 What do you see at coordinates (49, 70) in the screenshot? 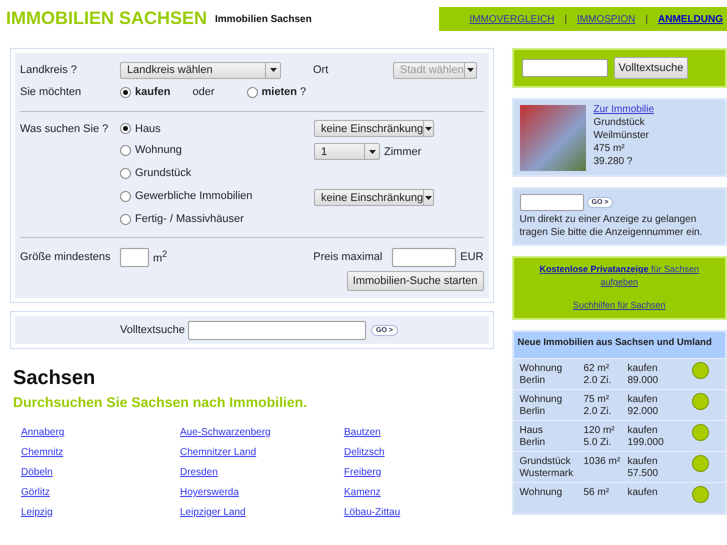
I see `field-label: Landkreis ?` at bounding box center [49, 70].